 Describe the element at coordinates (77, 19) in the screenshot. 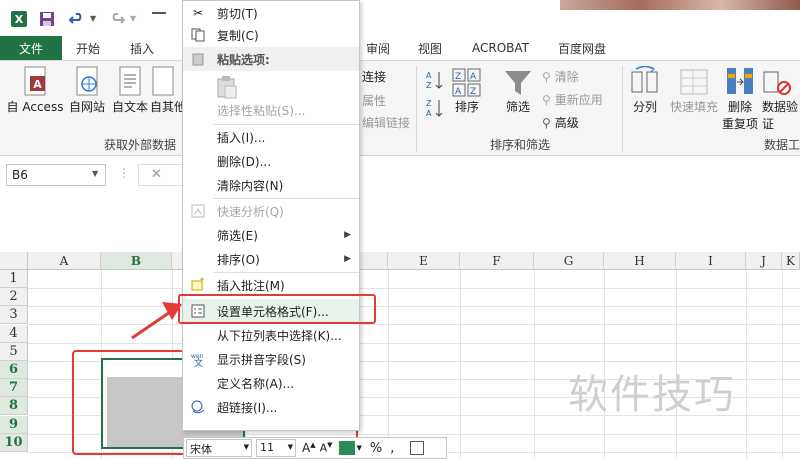

I see `undo-icon` at that location.